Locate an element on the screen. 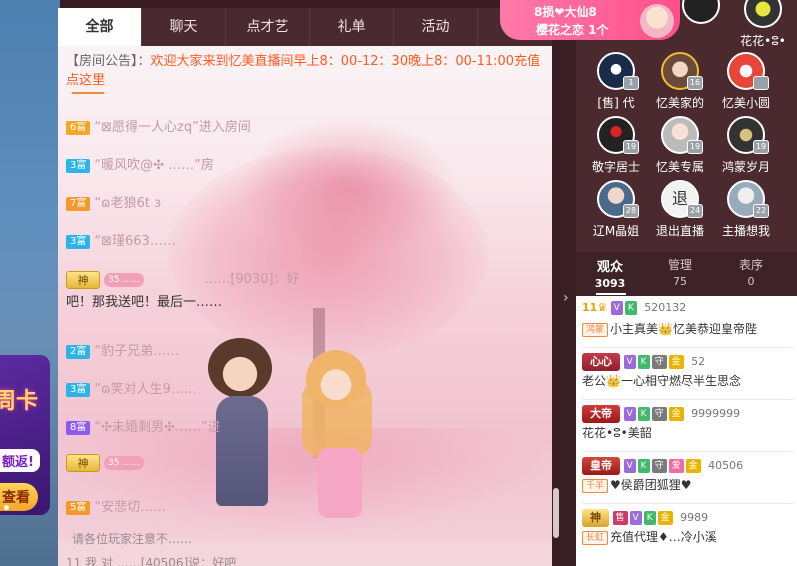 The width and height of the screenshot is (797, 566). row-badges: 大帝 VK守金 9999999 is located at coordinates (661, 414).